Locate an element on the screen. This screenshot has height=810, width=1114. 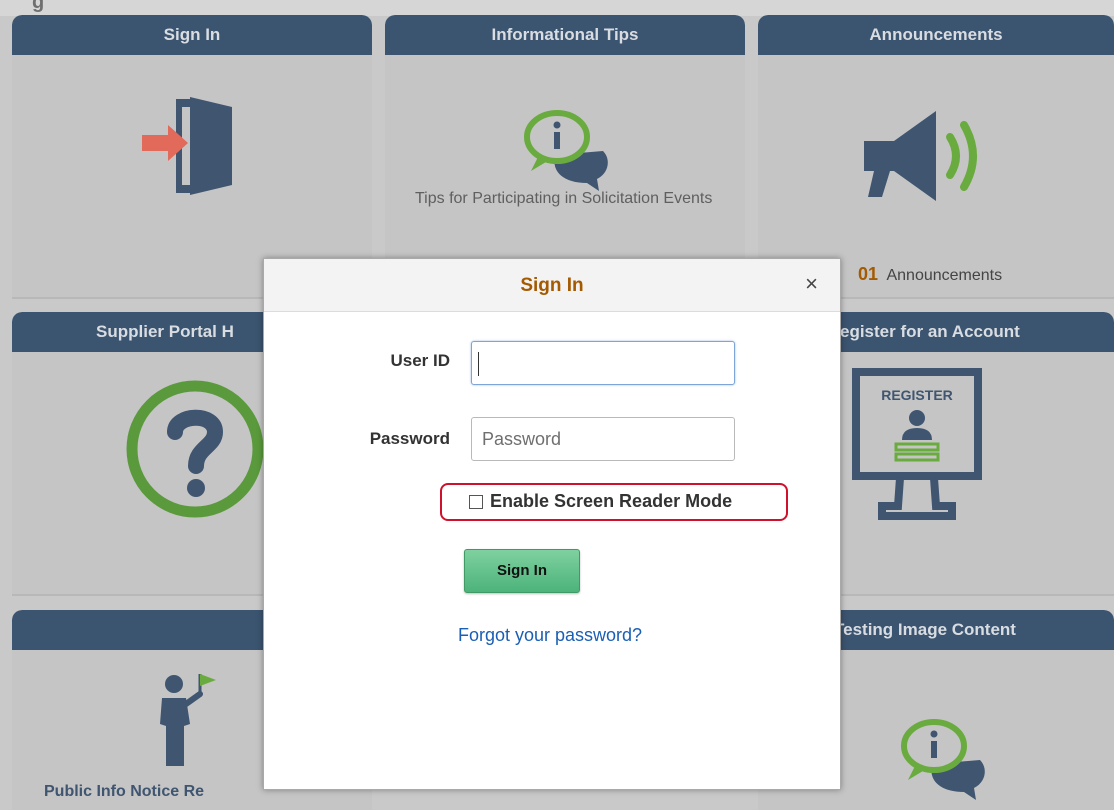
page-header: g is located at coordinates (557, 8).